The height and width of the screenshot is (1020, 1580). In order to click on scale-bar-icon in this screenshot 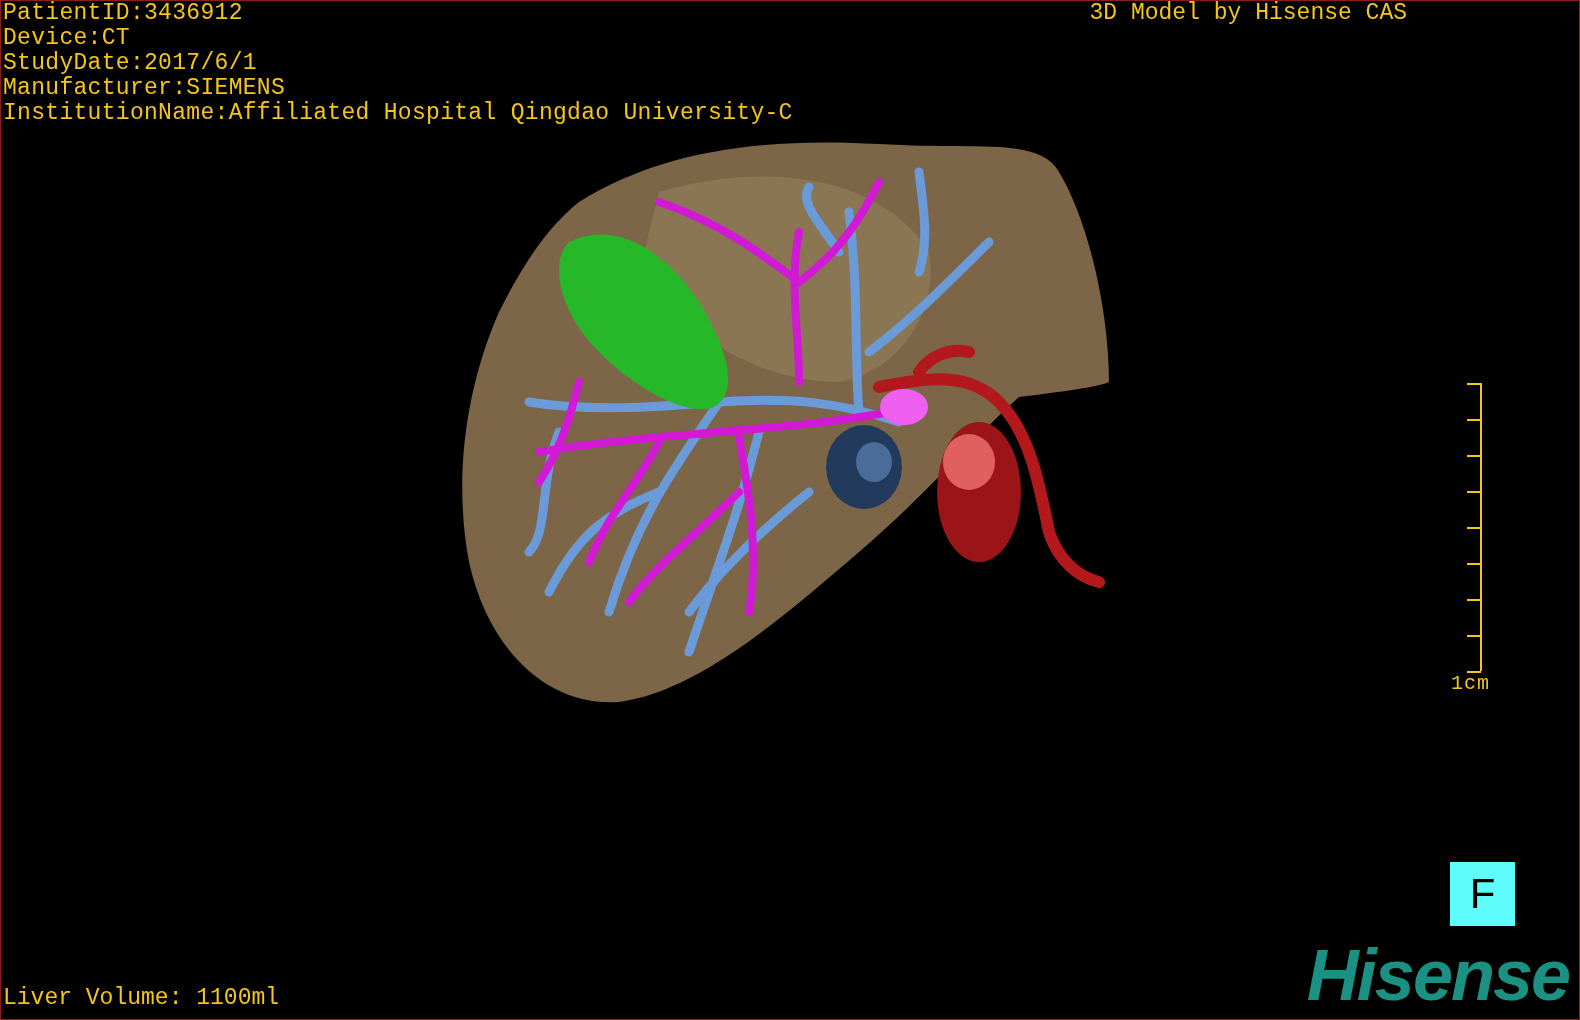, I will do `click(1475, 528)`.